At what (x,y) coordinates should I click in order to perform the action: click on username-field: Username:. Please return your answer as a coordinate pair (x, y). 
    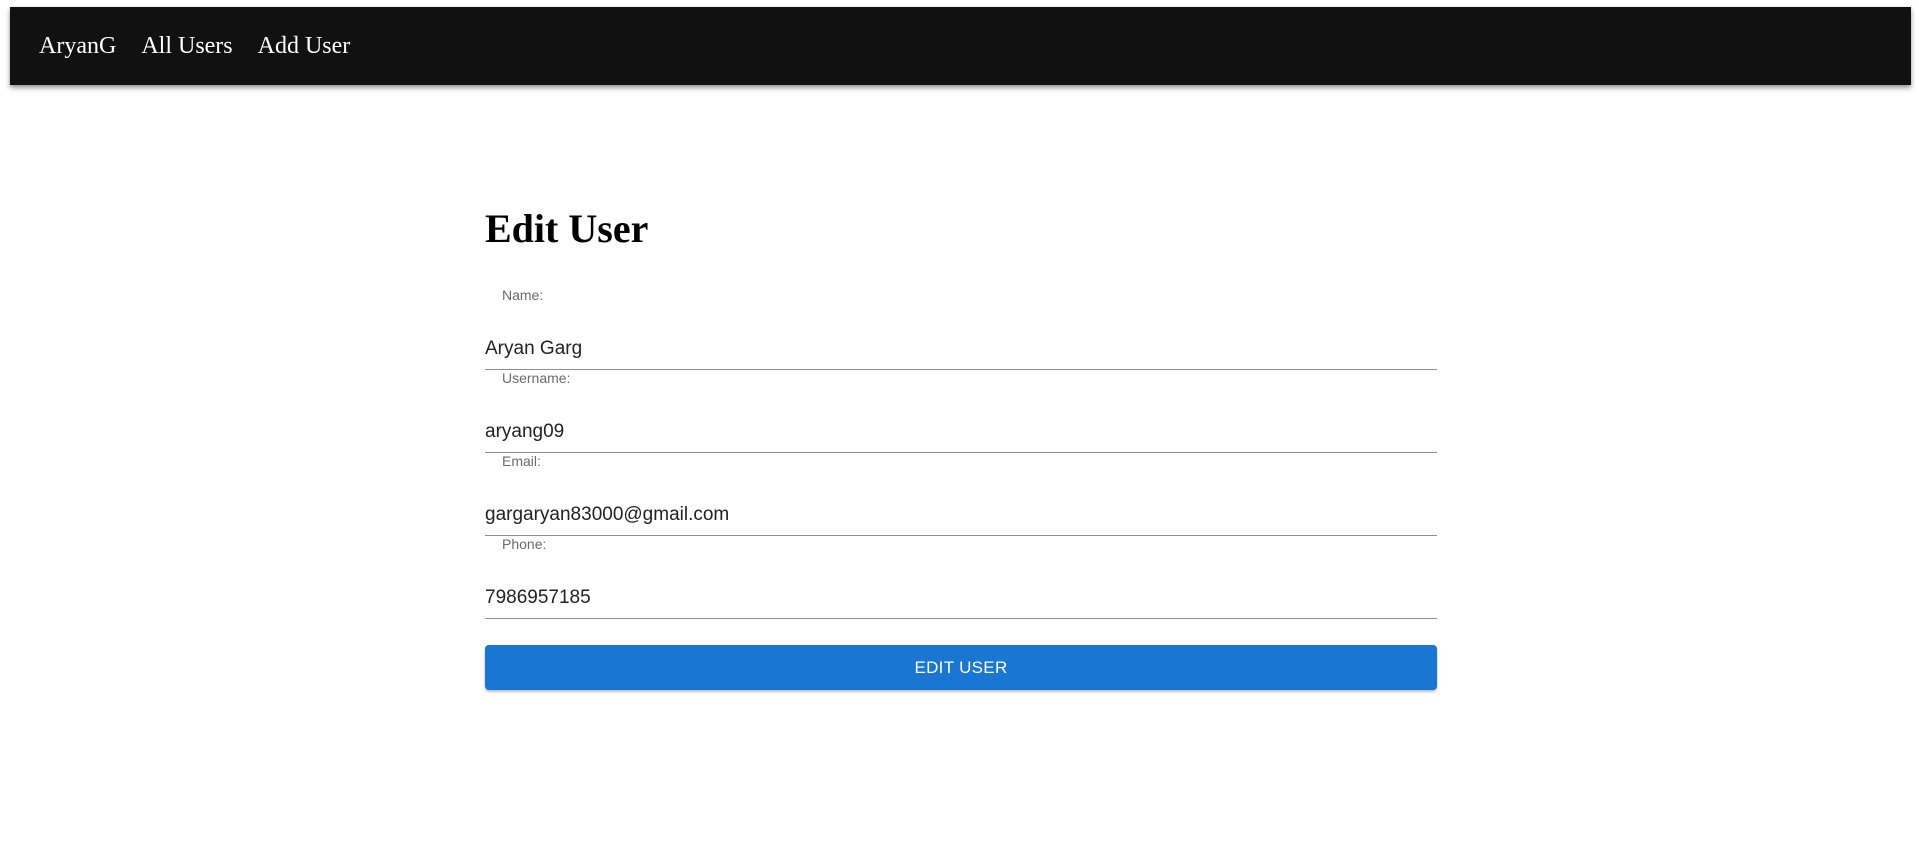
    Looking at the image, I should click on (961, 411).